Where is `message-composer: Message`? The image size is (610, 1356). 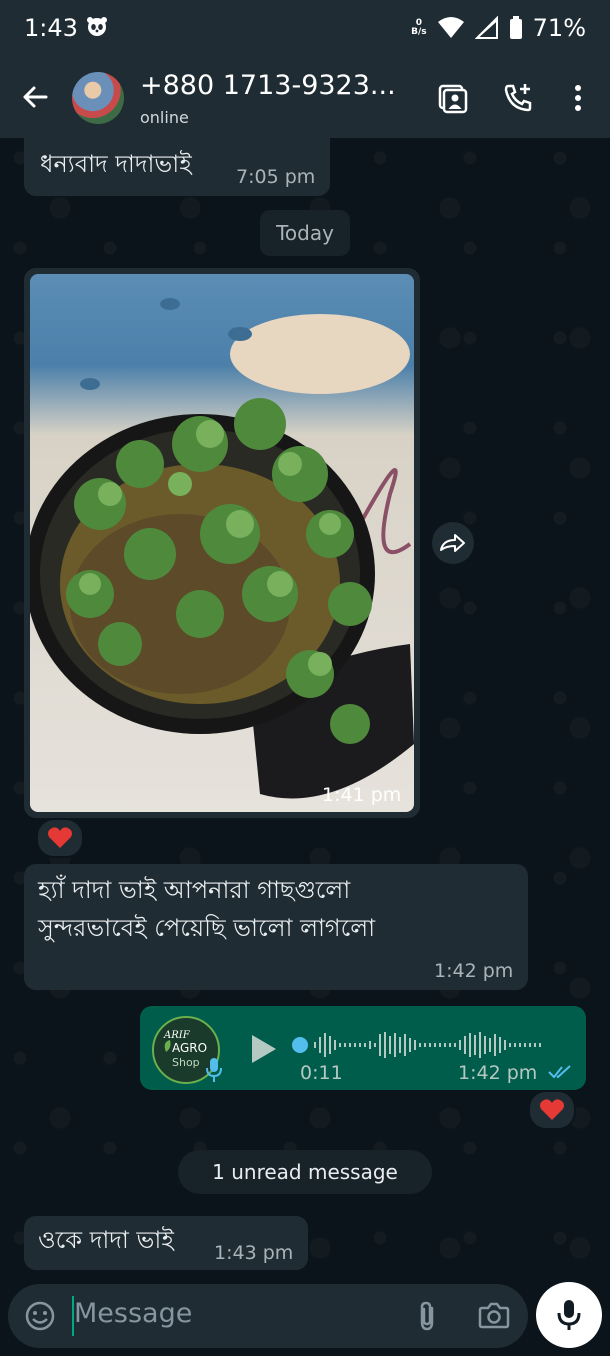 message-composer: Message is located at coordinates (268, 1316).